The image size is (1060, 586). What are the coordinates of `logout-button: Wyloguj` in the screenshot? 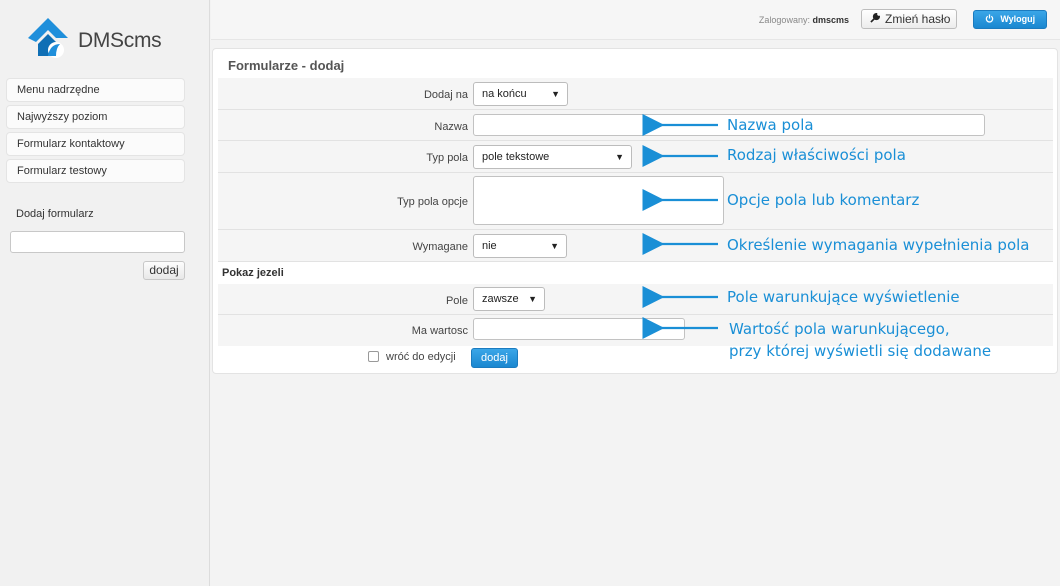 It's located at (1010, 19).